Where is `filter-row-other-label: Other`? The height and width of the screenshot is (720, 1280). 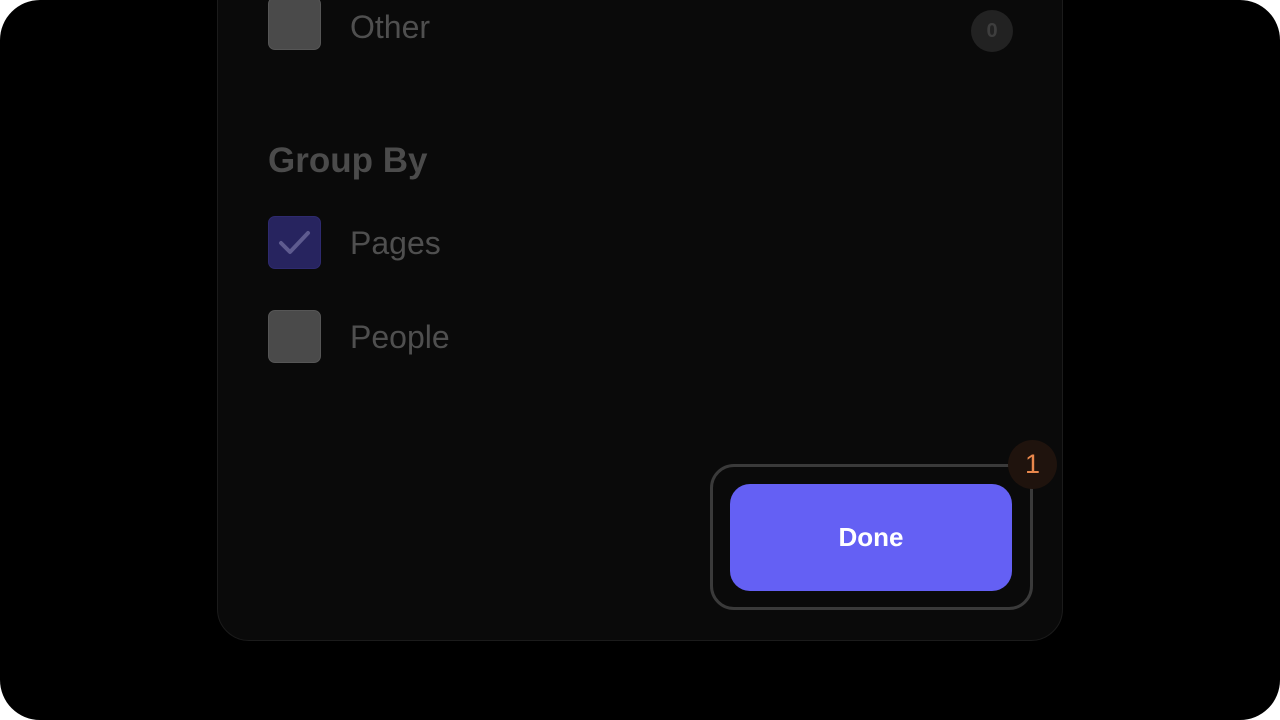 filter-row-other-label: Other is located at coordinates (390, 27).